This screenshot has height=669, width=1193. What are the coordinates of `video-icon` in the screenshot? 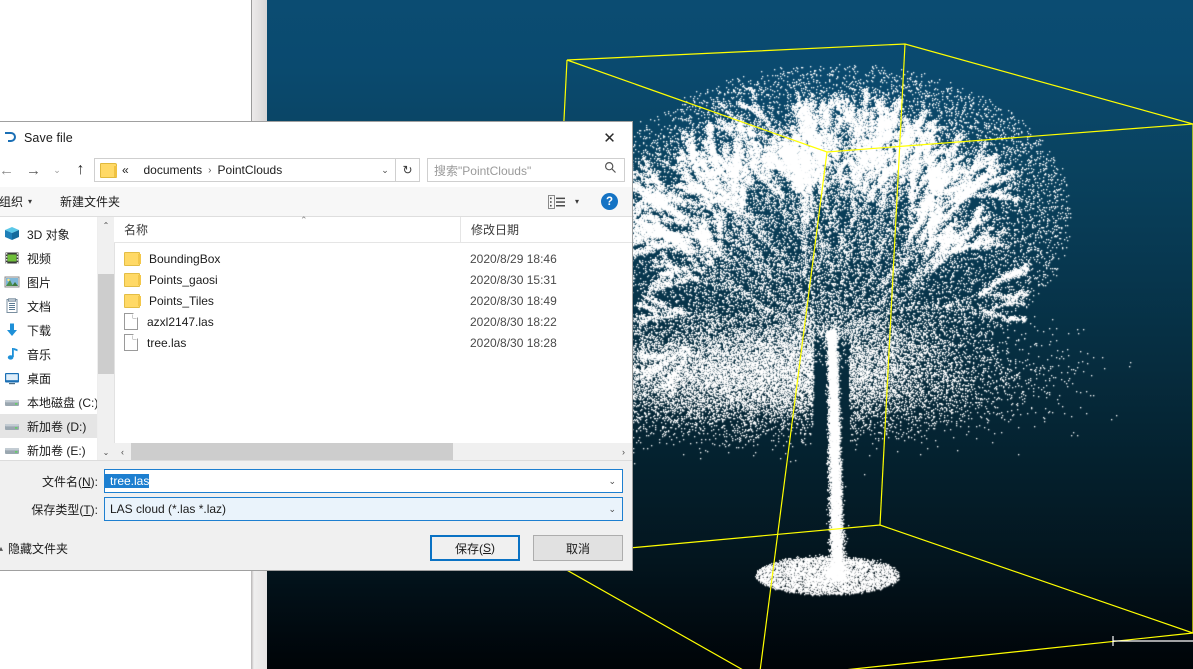 It's located at (12, 258).